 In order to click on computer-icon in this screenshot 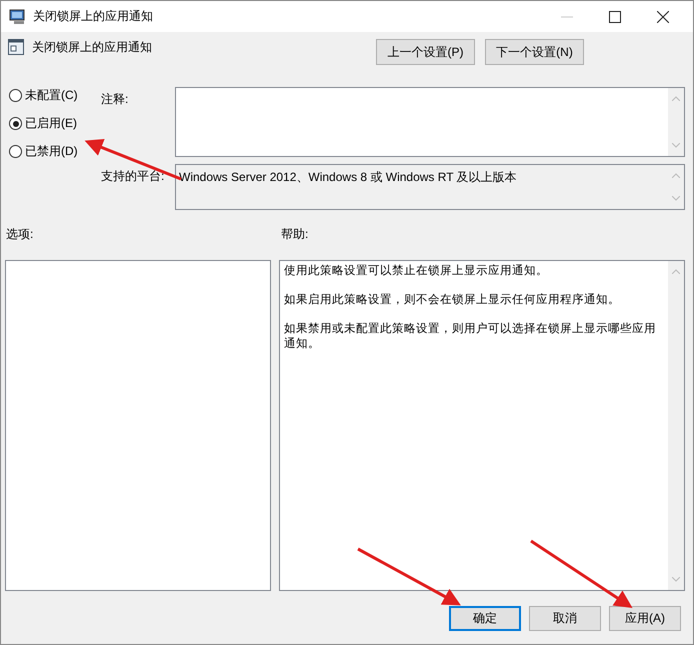, I will do `click(18, 16)`.